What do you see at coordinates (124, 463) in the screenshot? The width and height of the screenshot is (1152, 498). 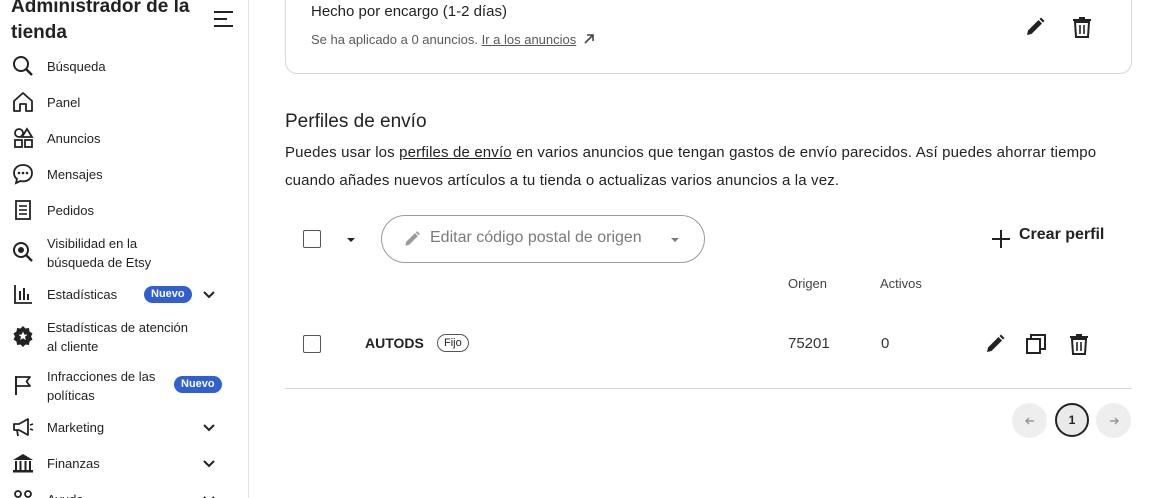 I see `sidebar-item-finances: Finanzas` at bounding box center [124, 463].